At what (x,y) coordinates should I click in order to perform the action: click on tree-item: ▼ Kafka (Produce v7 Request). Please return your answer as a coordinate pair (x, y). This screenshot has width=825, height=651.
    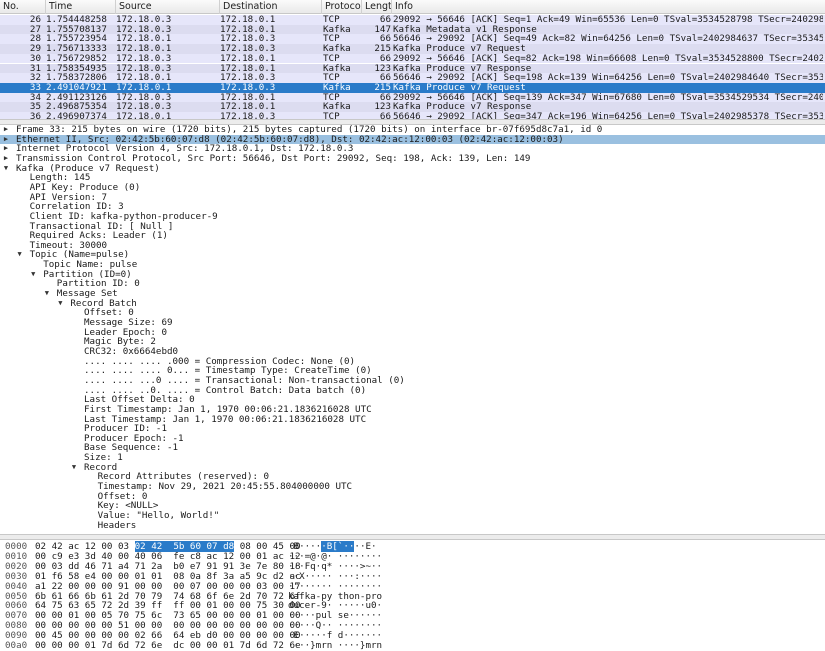
    Looking at the image, I should click on (412, 168).